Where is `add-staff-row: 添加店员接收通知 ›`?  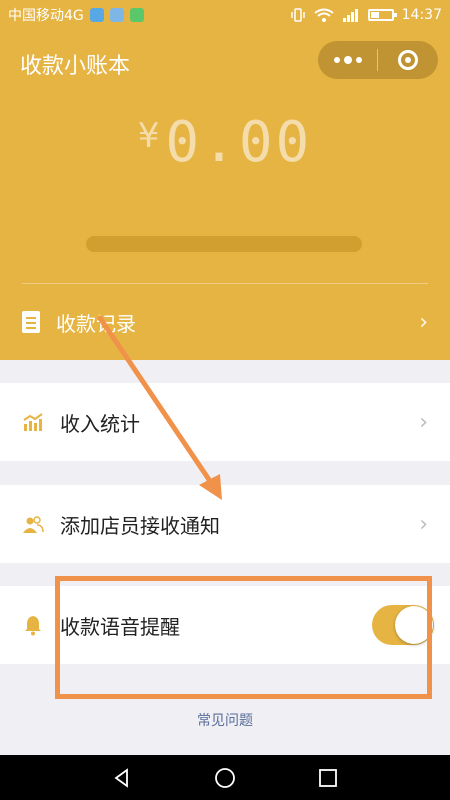
add-staff-row: 添加店员接收通知 › is located at coordinates (225, 524).